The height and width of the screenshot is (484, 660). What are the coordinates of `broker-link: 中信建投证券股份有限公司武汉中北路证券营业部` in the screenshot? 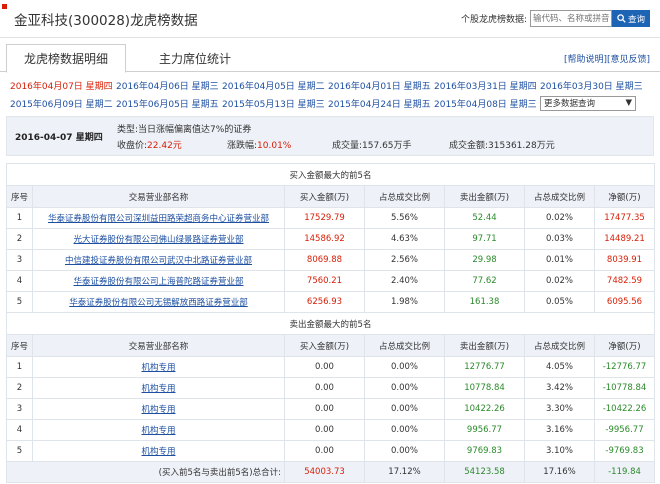 It's located at (158, 261).